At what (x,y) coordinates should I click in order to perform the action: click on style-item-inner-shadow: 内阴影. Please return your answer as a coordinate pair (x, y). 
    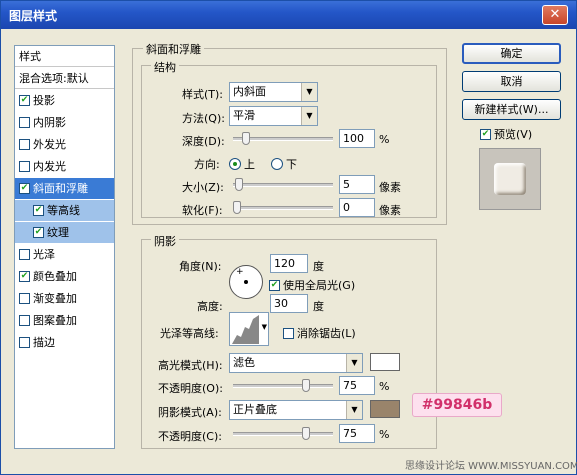
    Looking at the image, I should click on (64, 122).